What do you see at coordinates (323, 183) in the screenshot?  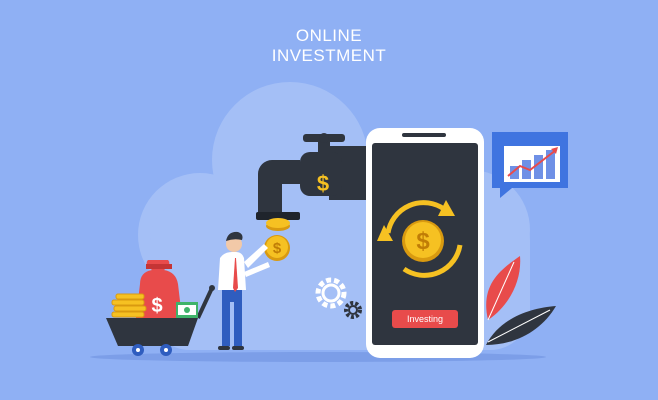 I see `faucet-dollar-icon: $` at bounding box center [323, 183].